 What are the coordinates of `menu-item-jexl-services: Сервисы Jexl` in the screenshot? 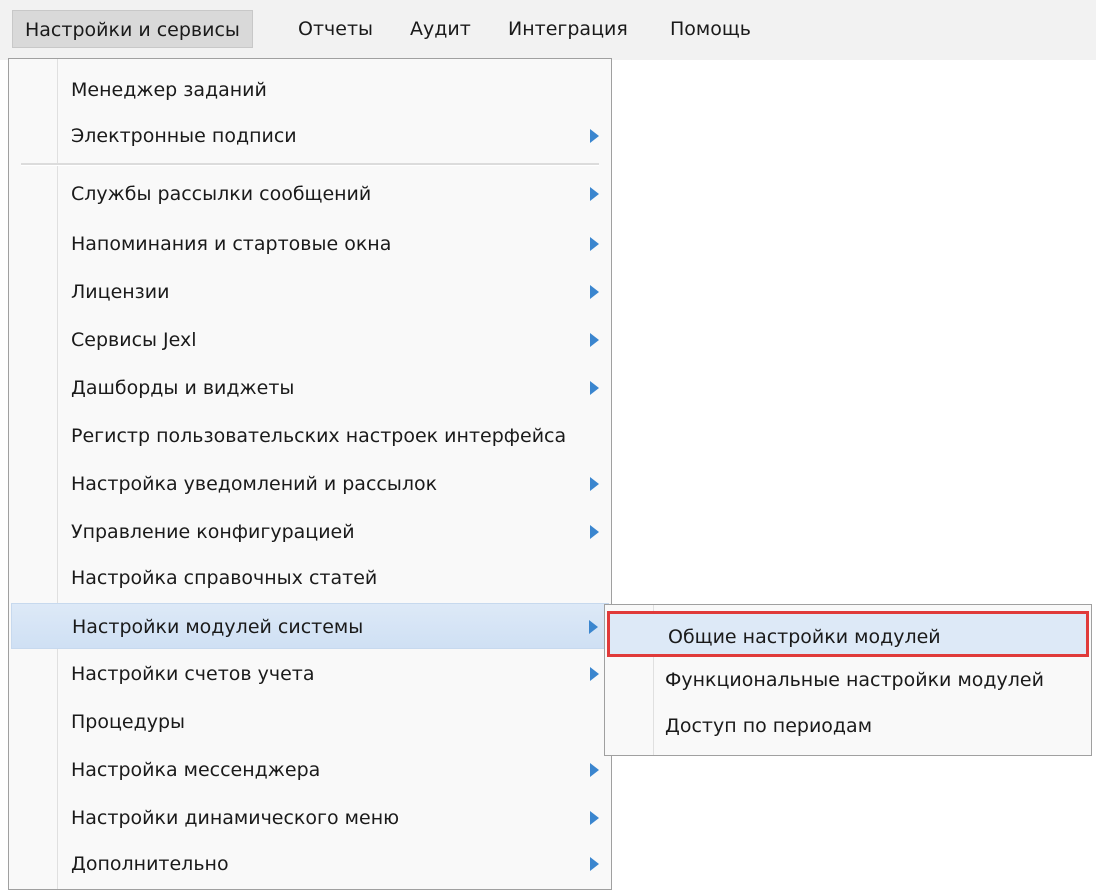 It's located at (310, 340).